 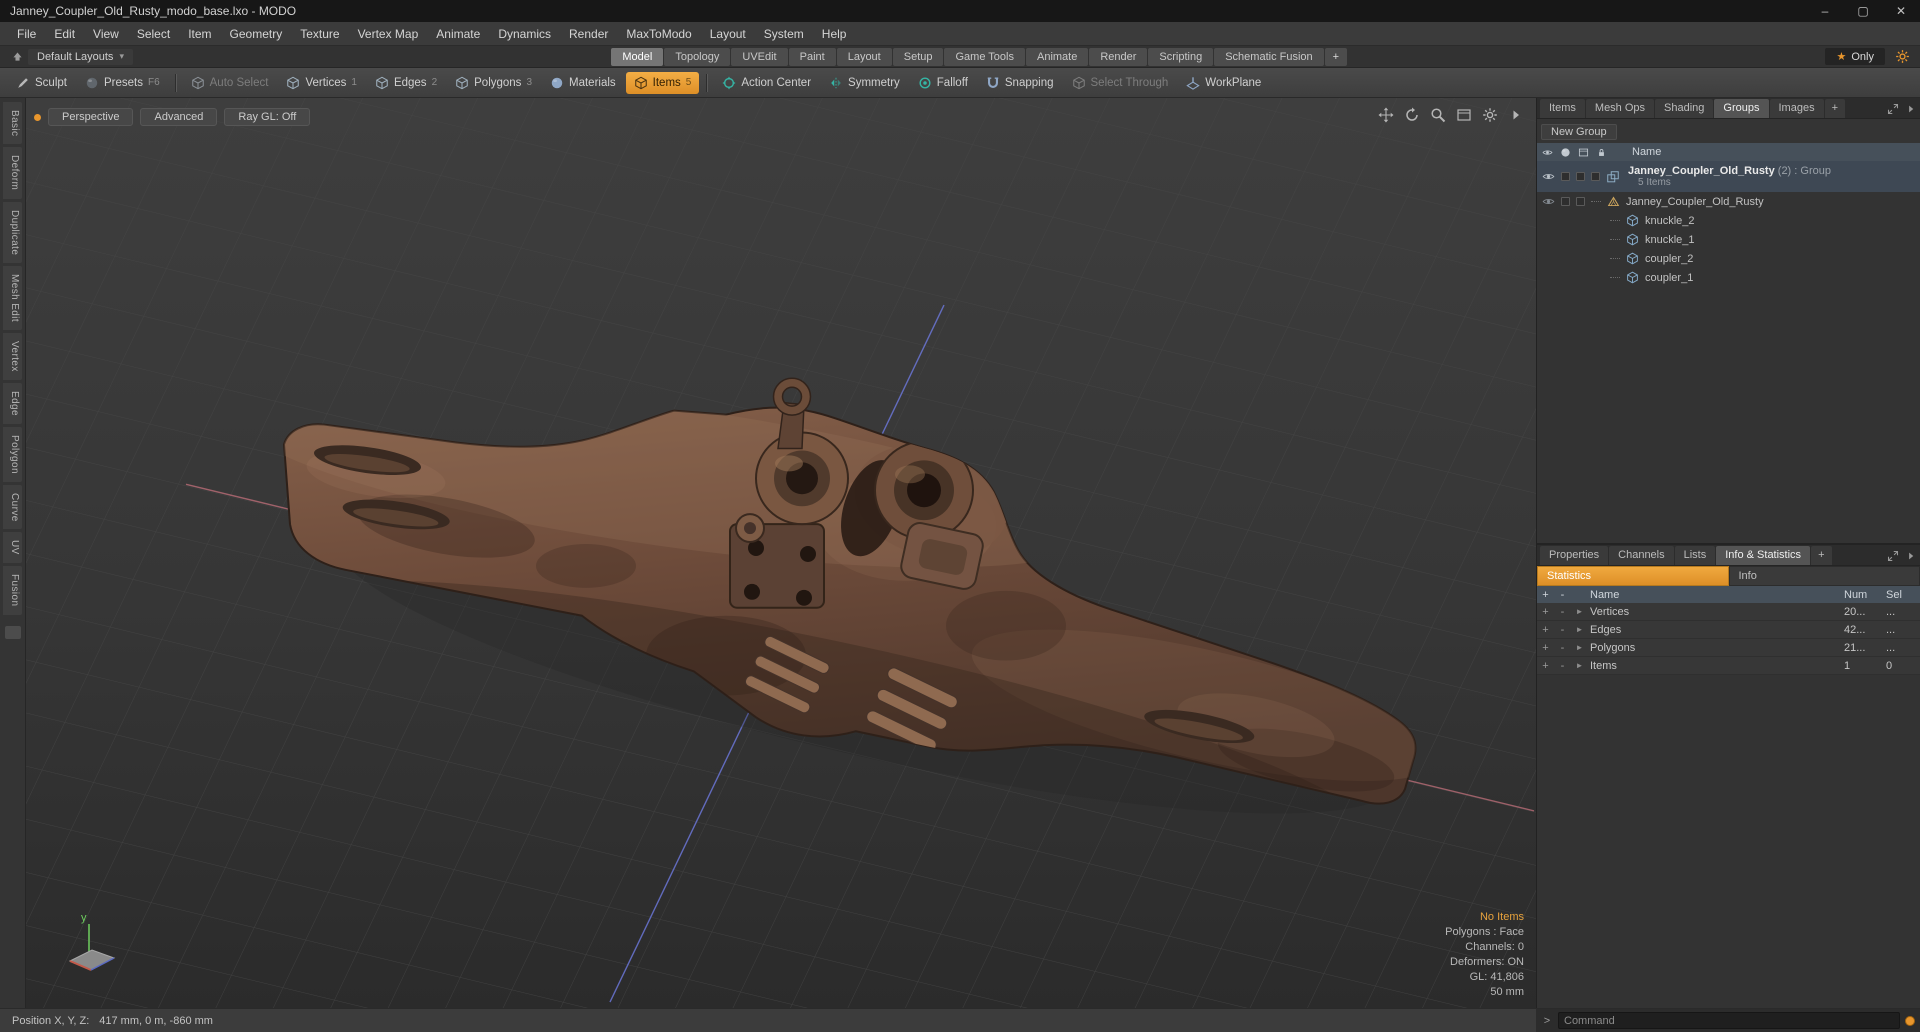 I want to click on maximize-button: ▢, so click(x=1863, y=11).